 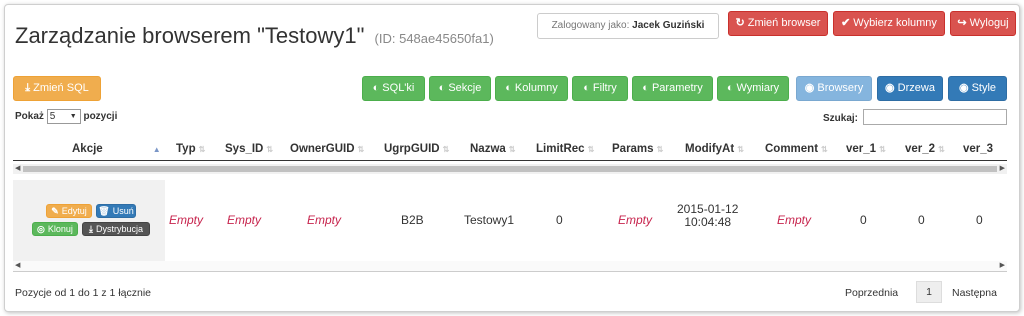 I want to click on cell-modifyat: 2015-01-12 10:04:48, so click(x=707, y=216).